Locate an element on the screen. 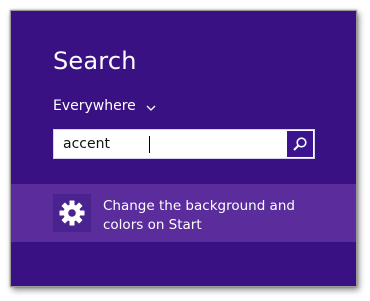  result-icon-tile is located at coordinates (72, 213).